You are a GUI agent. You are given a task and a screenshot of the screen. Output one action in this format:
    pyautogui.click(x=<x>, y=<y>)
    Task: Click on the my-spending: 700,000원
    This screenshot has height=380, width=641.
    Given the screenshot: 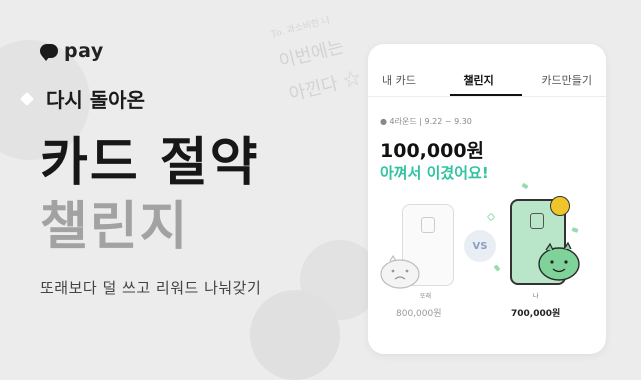 What is the action you would take?
    pyautogui.click(x=536, y=314)
    